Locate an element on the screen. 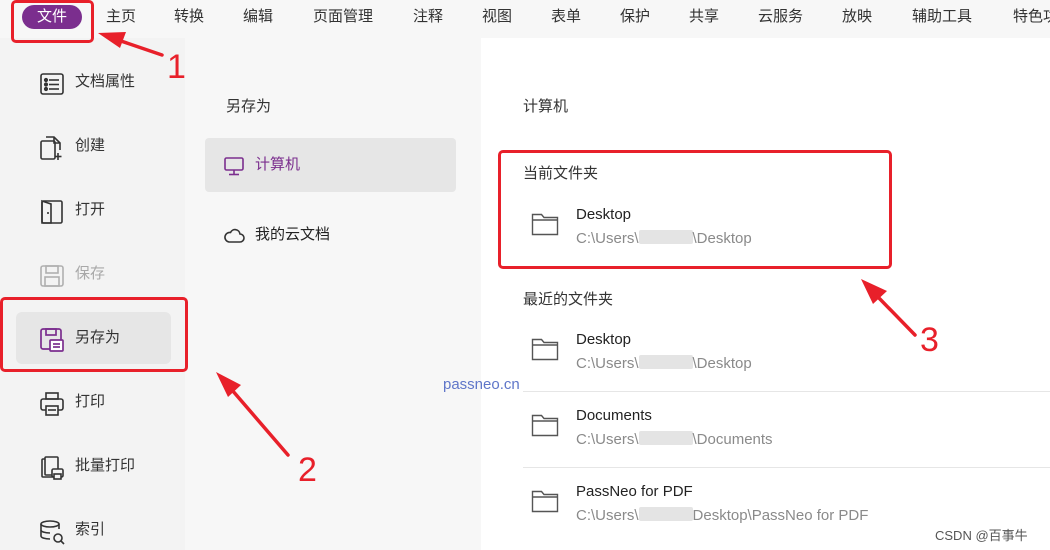 This screenshot has width=1050, height=550. sidebar-item-label: 批量打印 is located at coordinates (105, 465).